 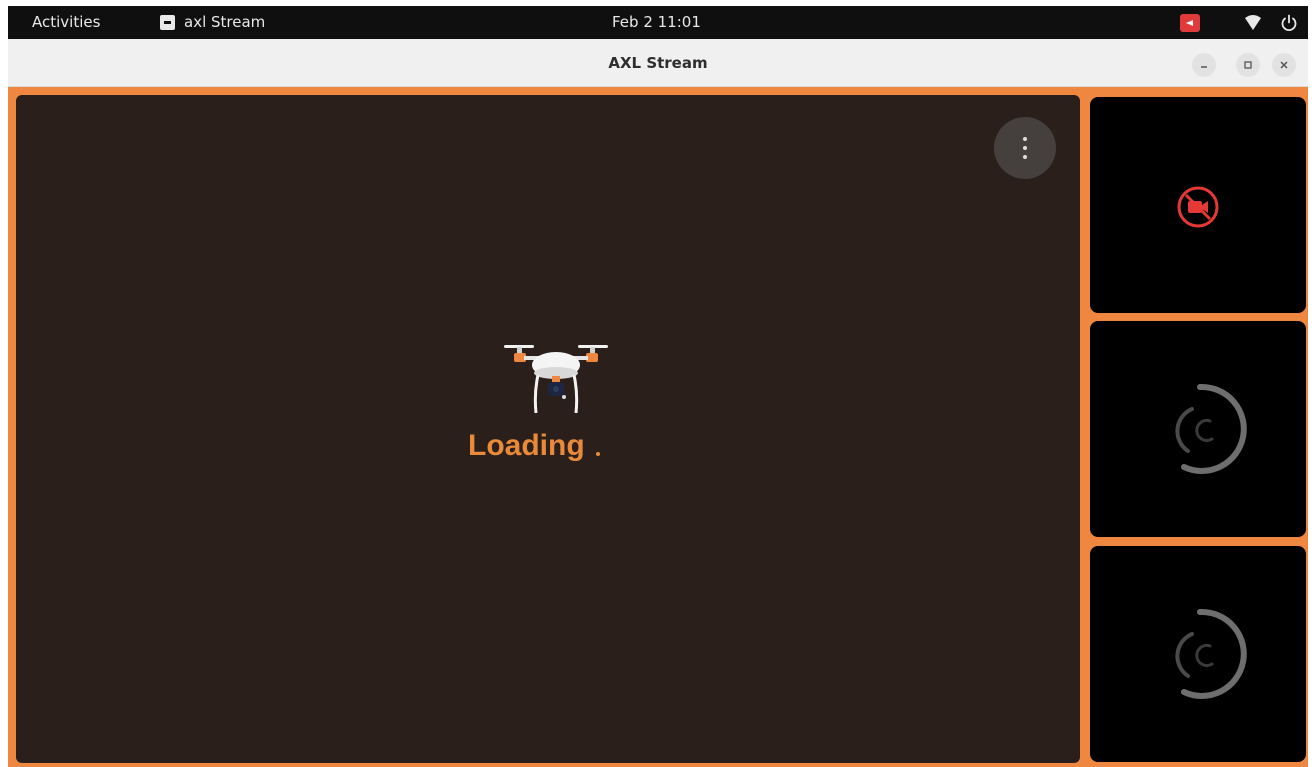 I want to click on power-icon, so click(x=1289, y=23).